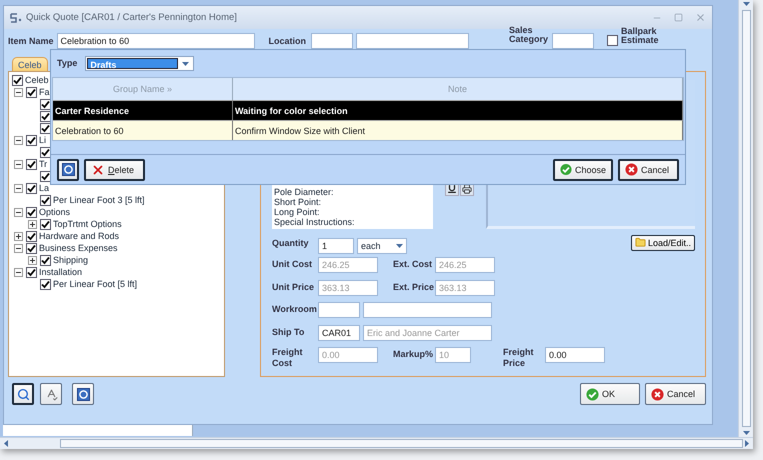 The height and width of the screenshot is (460, 763). I want to click on tree-item: Hardware and Rods, so click(79, 236).